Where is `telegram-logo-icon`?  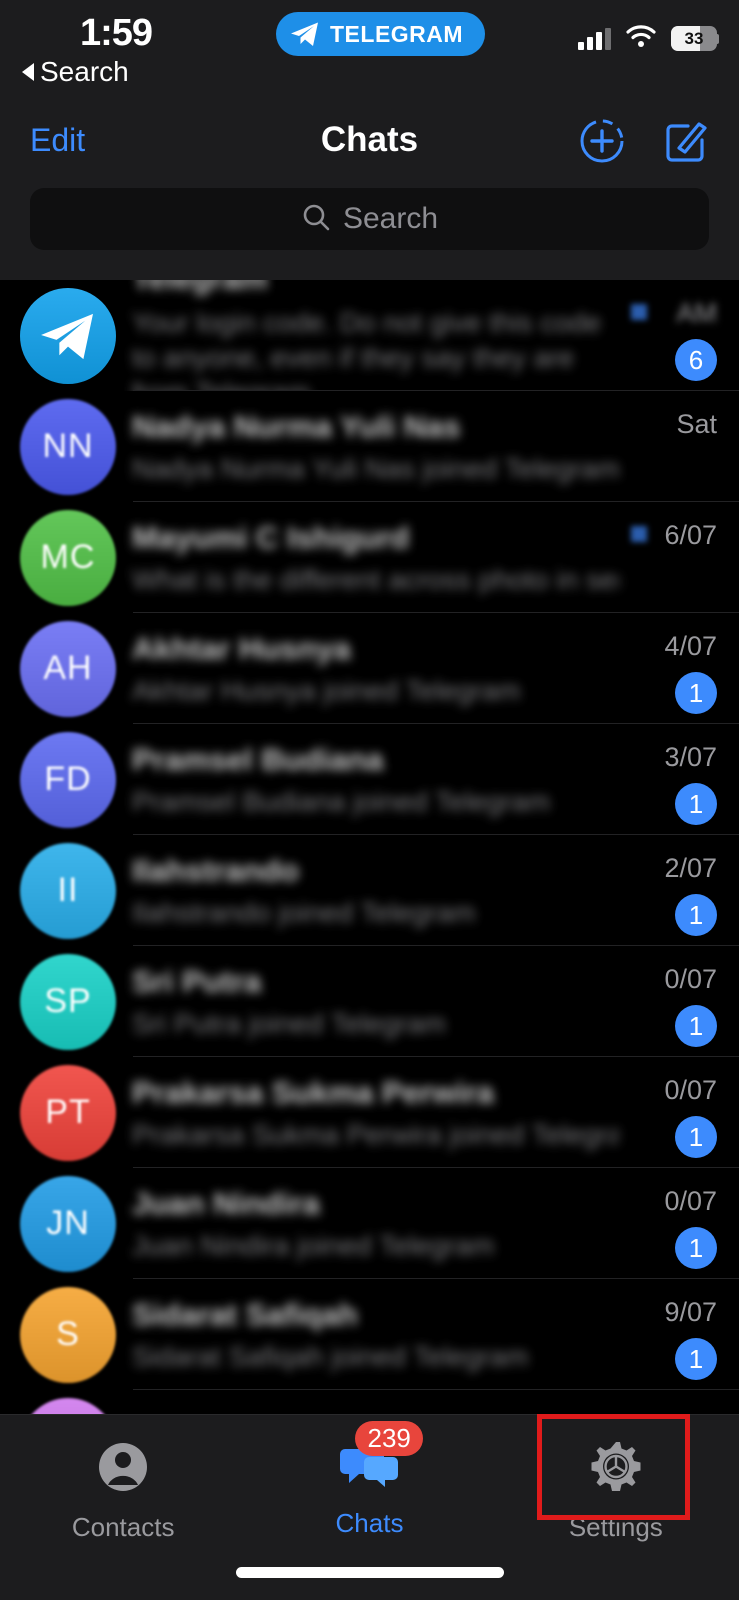
telegram-logo-icon is located at coordinates (68, 335).